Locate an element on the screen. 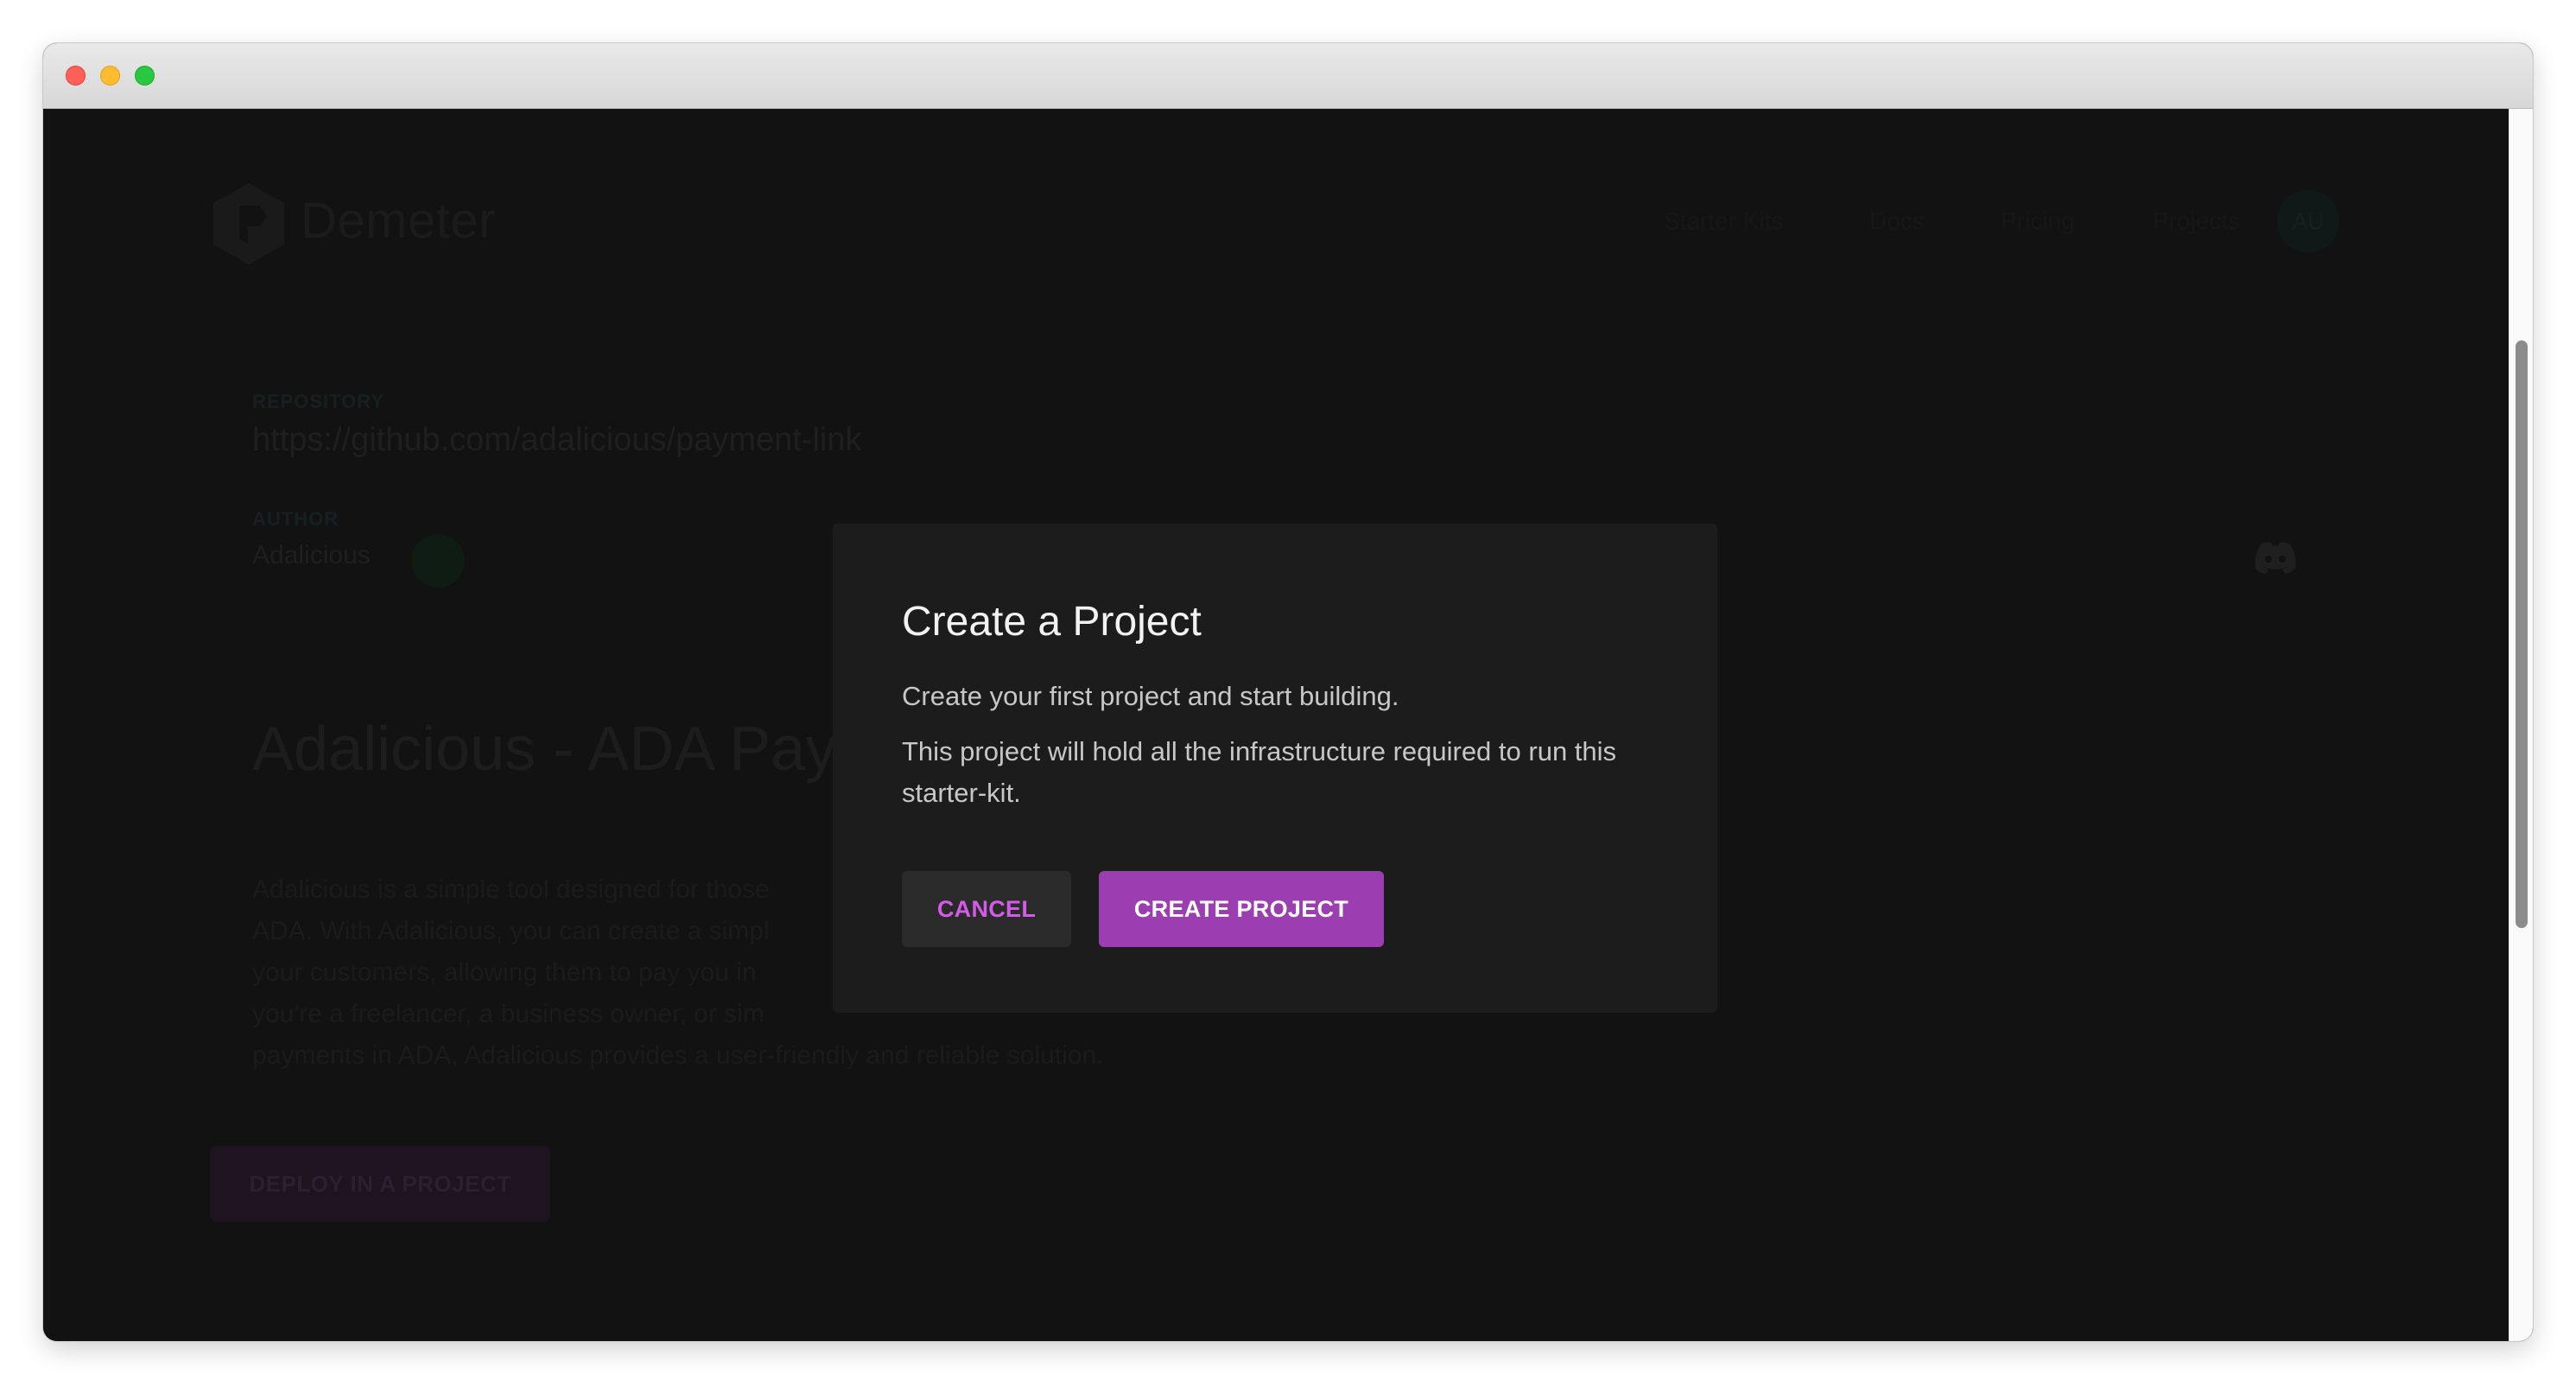 The width and height of the screenshot is (2576, 1386). minimize-window-button is located at coordinates (110, 76).